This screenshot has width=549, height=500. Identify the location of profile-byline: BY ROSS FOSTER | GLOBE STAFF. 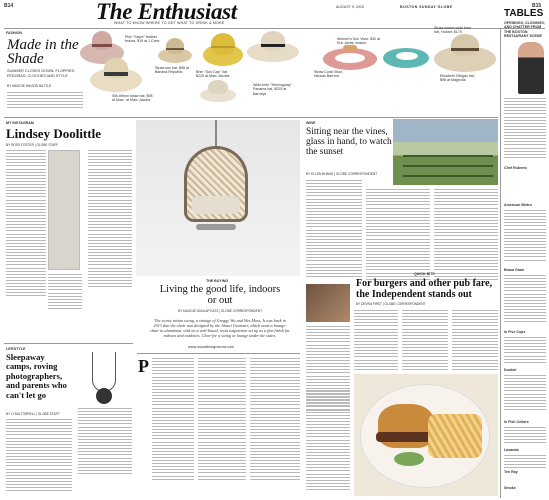
(32, 145).